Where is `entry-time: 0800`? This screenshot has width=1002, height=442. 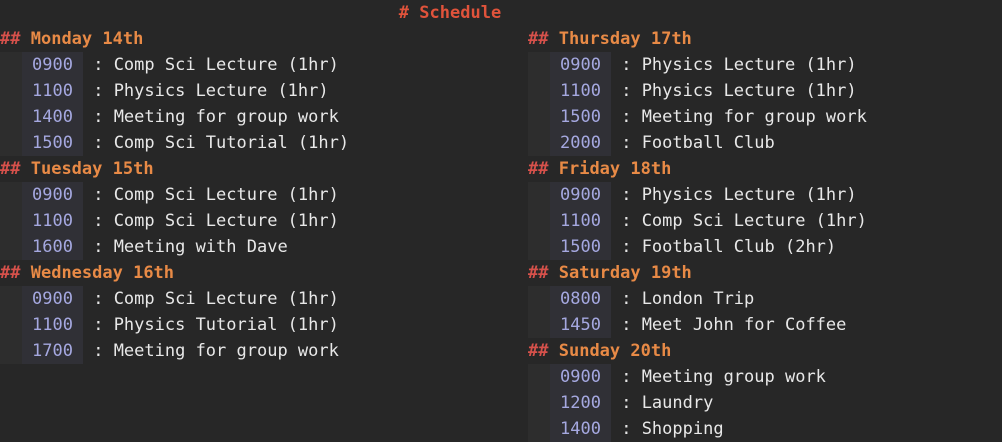 entry-time: 0800 is located at coordinates (580, 299).